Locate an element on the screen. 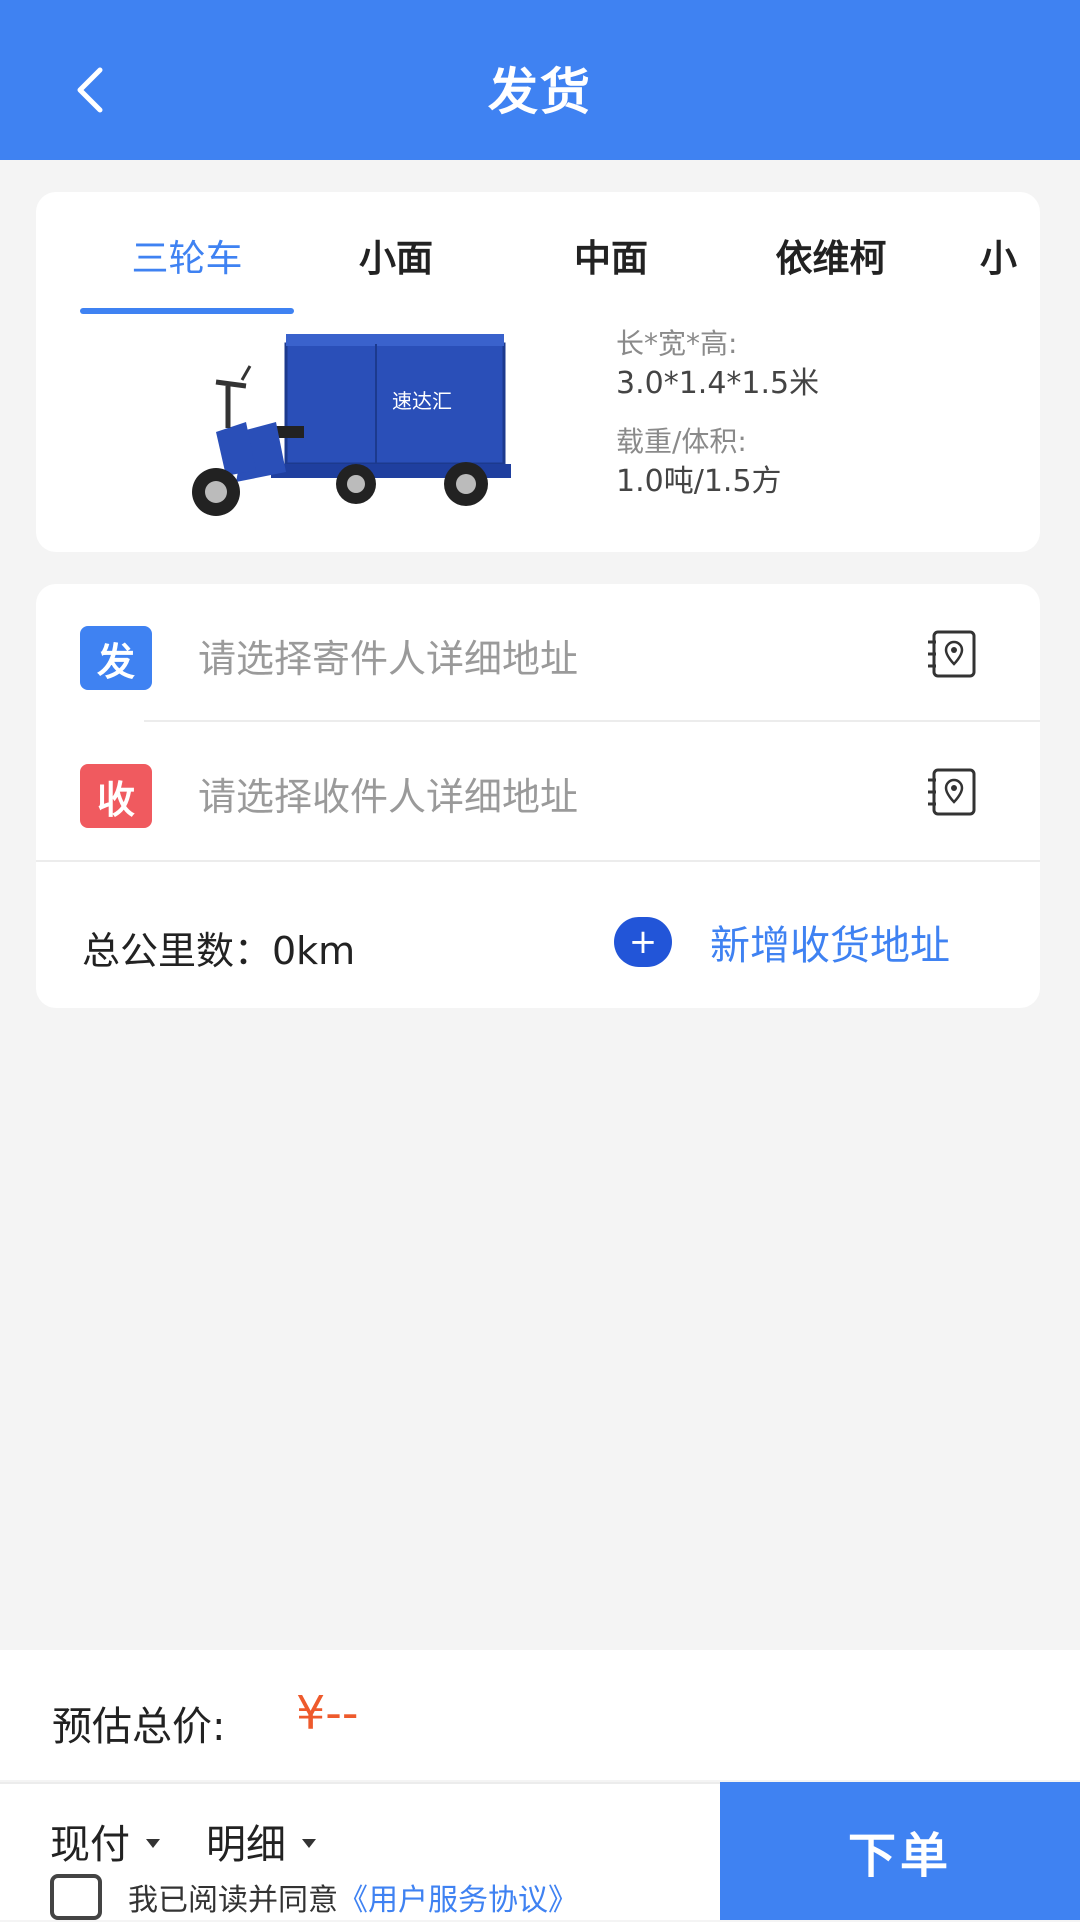 Image resolution: width=1080 pixels, height=1922 pixels. add-address-button: + 新增收货地址 is located at coordinates (782, 942).